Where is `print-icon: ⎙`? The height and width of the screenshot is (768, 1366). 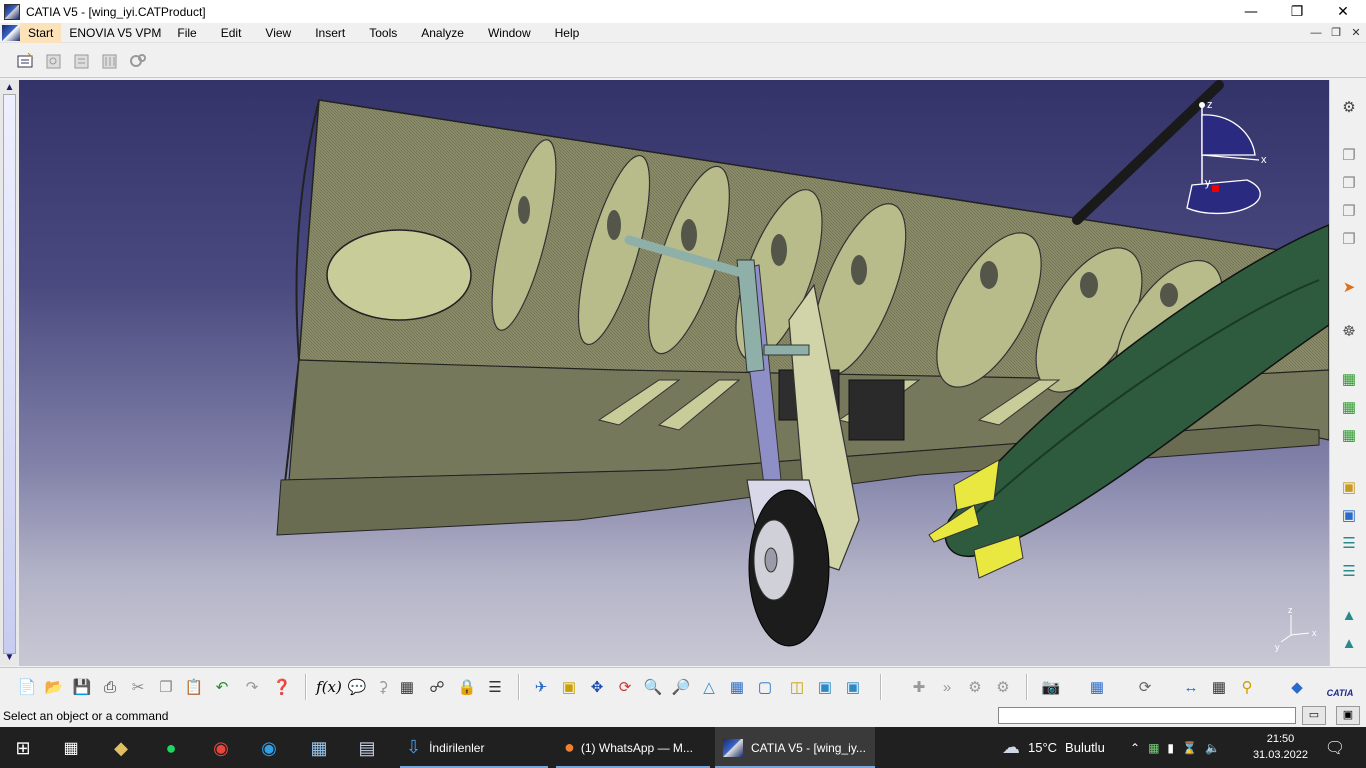
print-icon: ⎙ is located at coordinates (110, 687).